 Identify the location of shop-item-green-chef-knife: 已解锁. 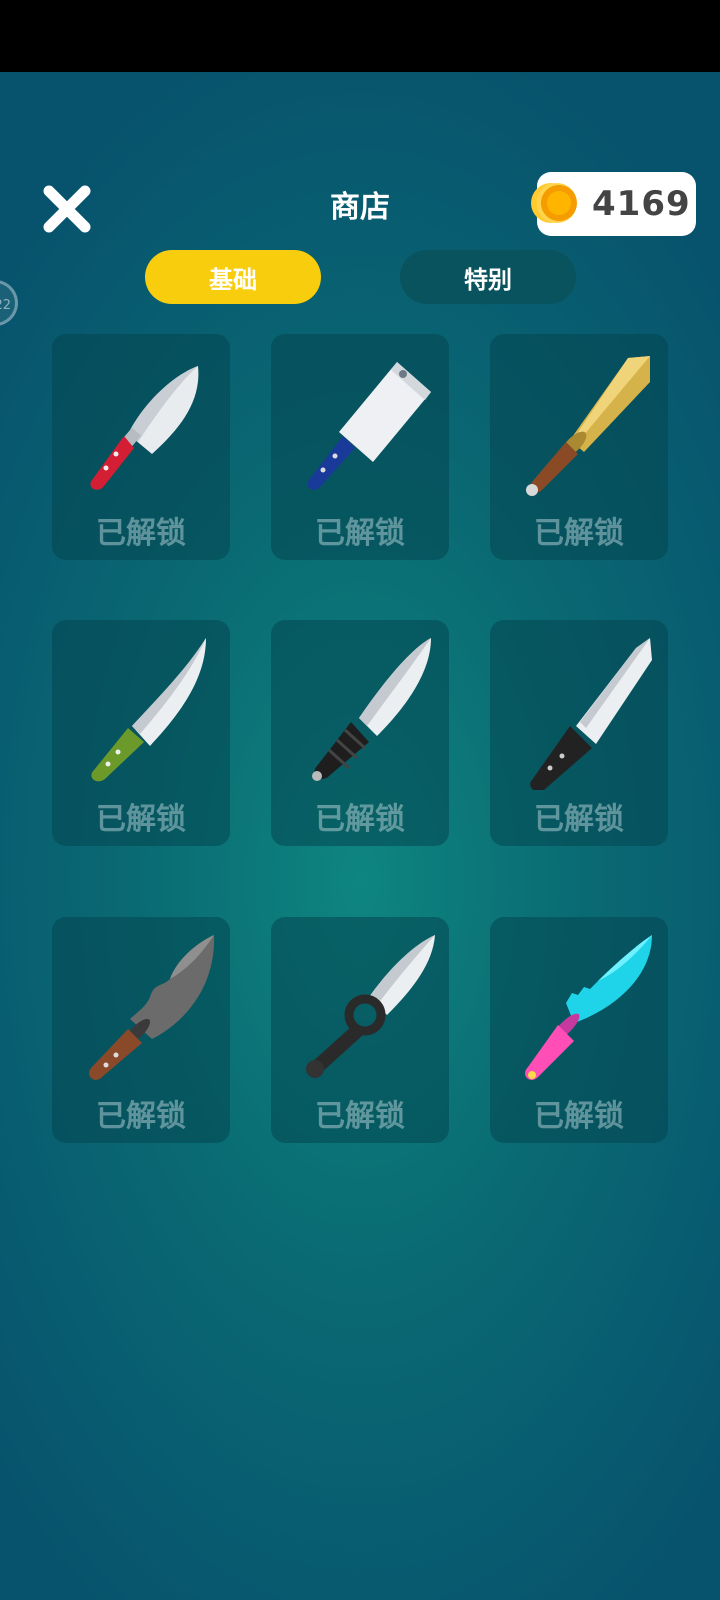
(141, 733).